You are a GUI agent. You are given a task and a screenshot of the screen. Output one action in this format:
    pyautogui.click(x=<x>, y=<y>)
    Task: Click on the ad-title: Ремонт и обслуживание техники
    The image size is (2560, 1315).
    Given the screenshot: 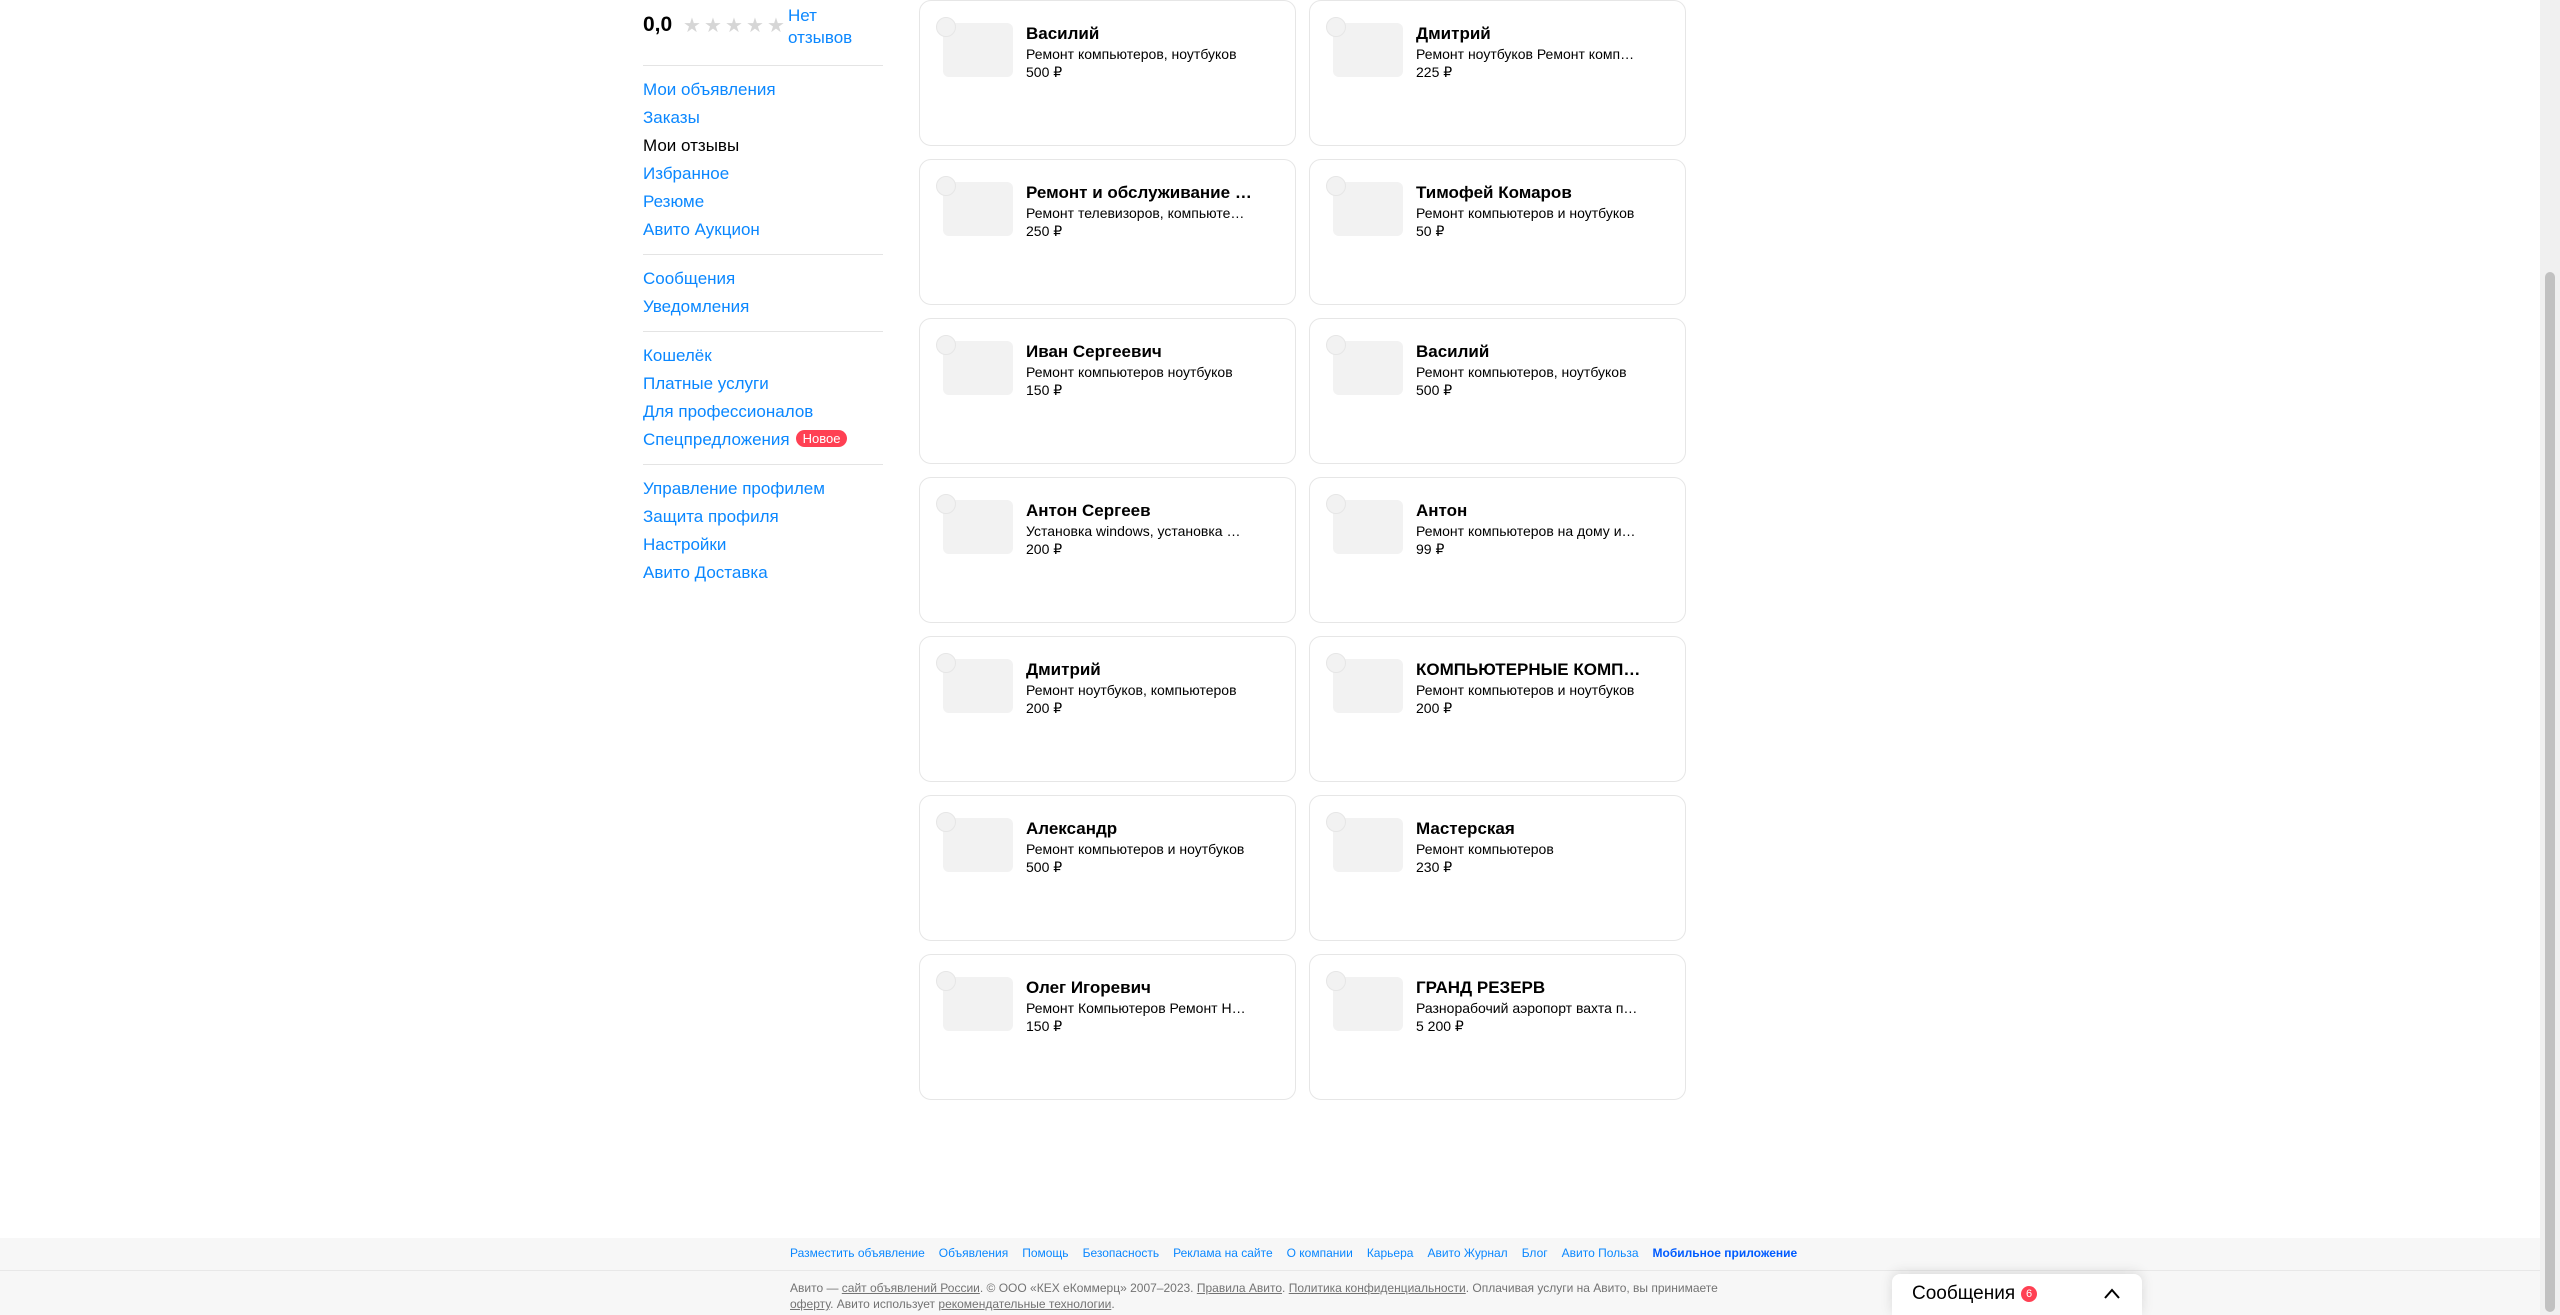 What is the action you would take?
    pyautogui.click(x=1141, y=193)
    